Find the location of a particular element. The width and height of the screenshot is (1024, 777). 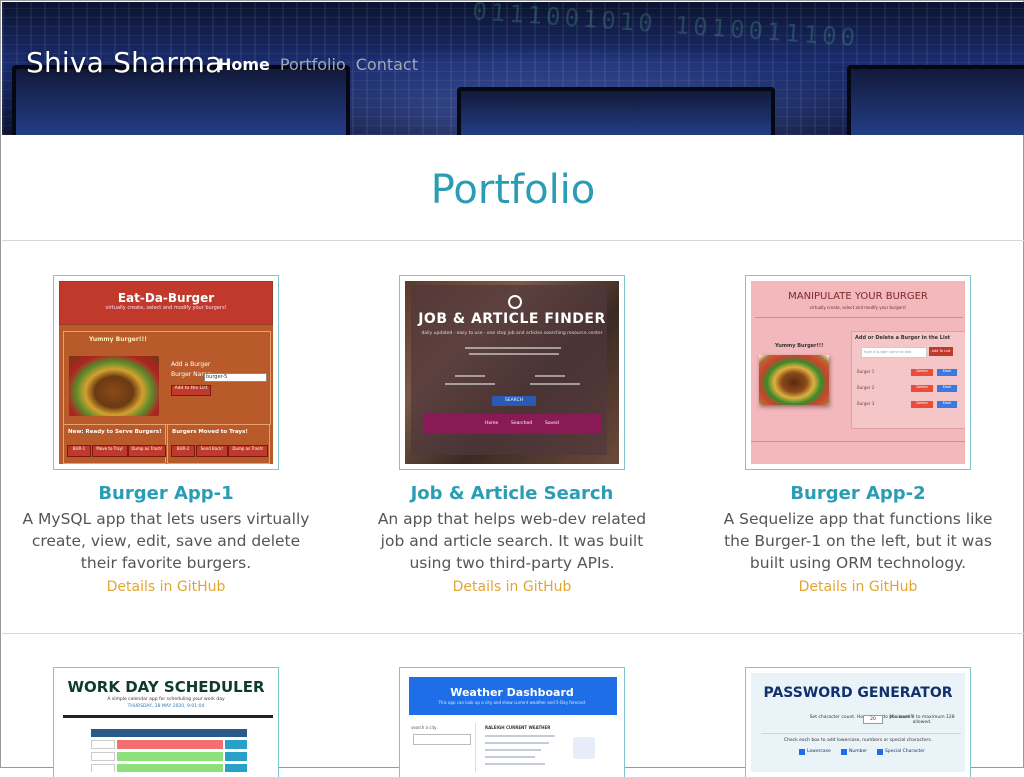

thumb-current-slot is located at coordinates (170, 756).